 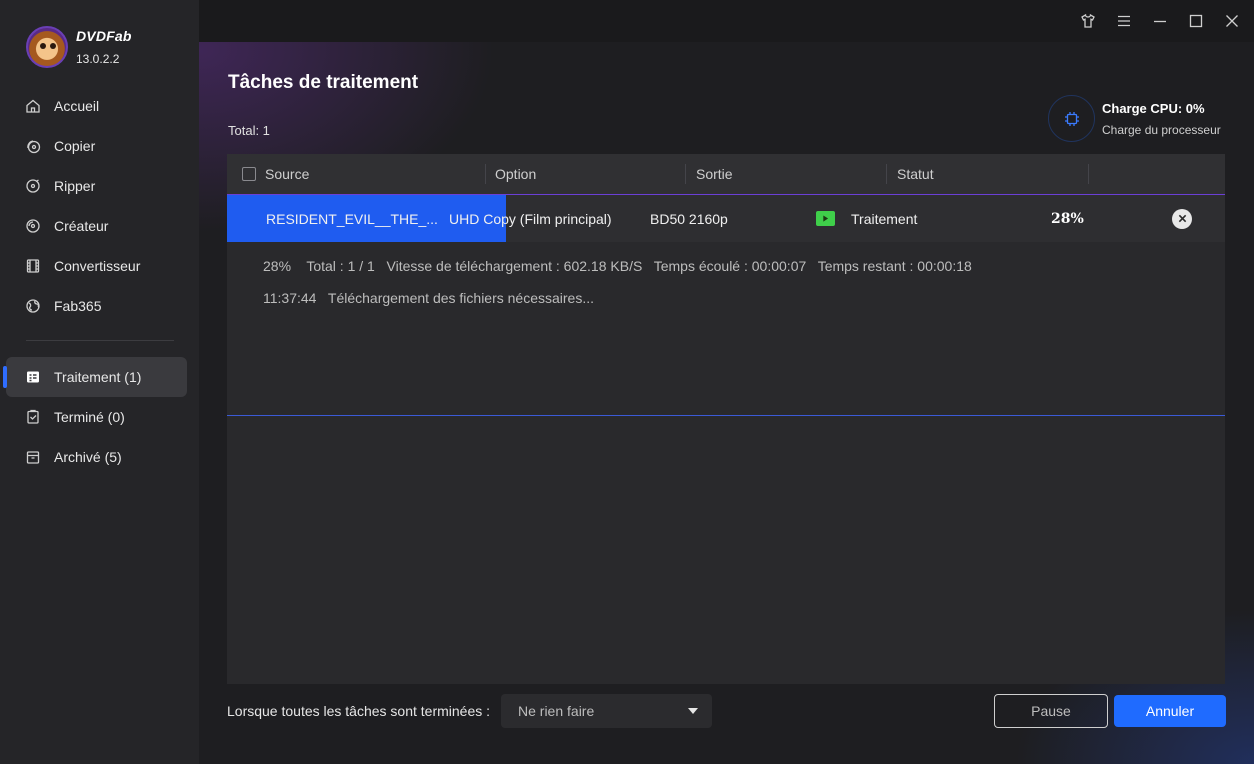 I want to click on sidebar-item-label: Traitement (1), so click(x=98, y=377).